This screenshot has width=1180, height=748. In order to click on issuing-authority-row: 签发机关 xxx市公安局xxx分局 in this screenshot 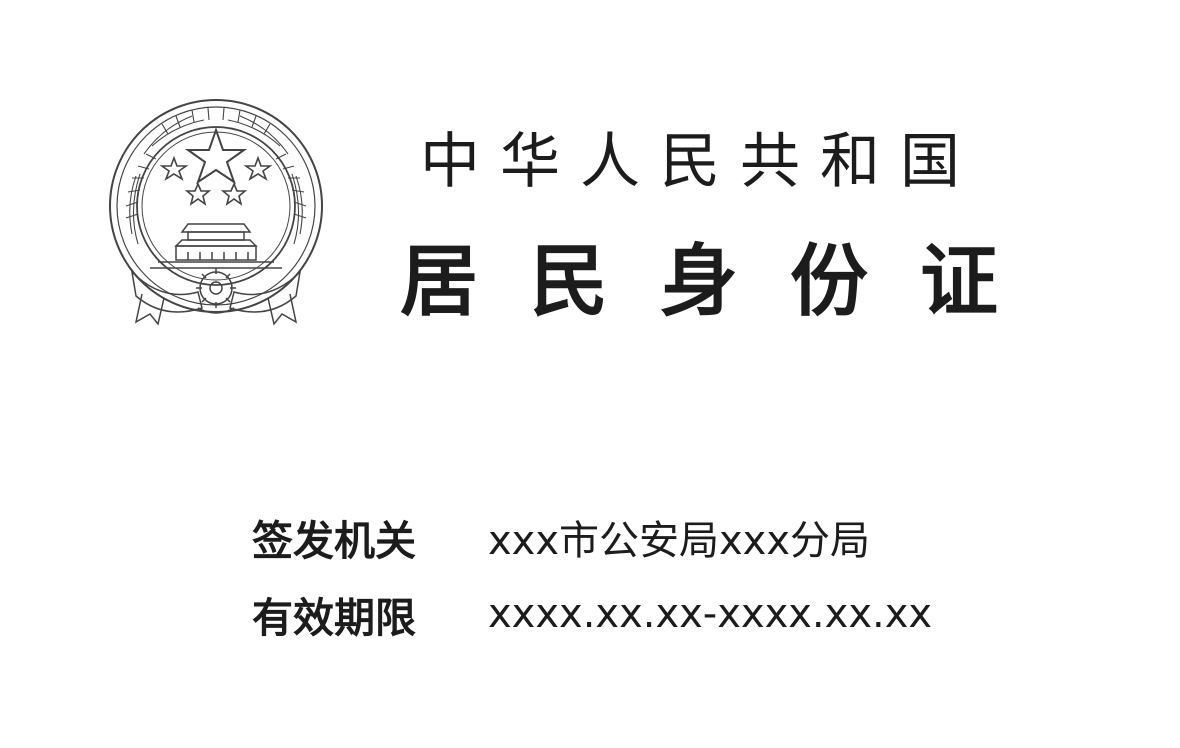, I will do `click(561, 538)`.